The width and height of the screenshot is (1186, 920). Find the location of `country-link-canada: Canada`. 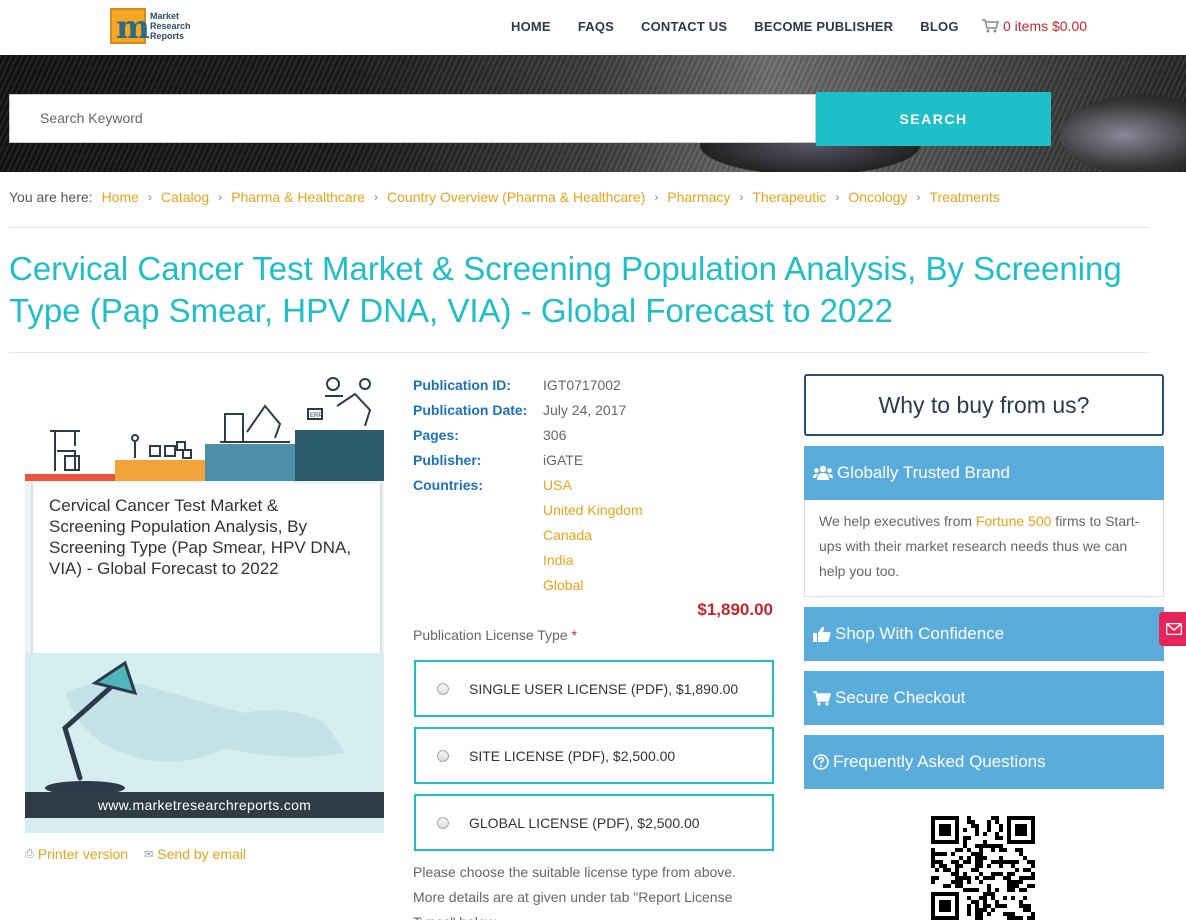

country-link-canada: Canada is located at coordinates (567, 538).